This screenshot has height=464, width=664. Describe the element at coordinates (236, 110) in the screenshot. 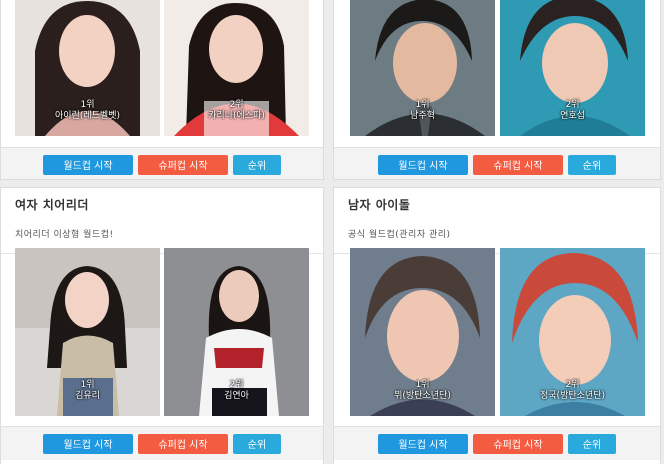

I see `candidate-label: 2위 카리나(에스파)` at that location.